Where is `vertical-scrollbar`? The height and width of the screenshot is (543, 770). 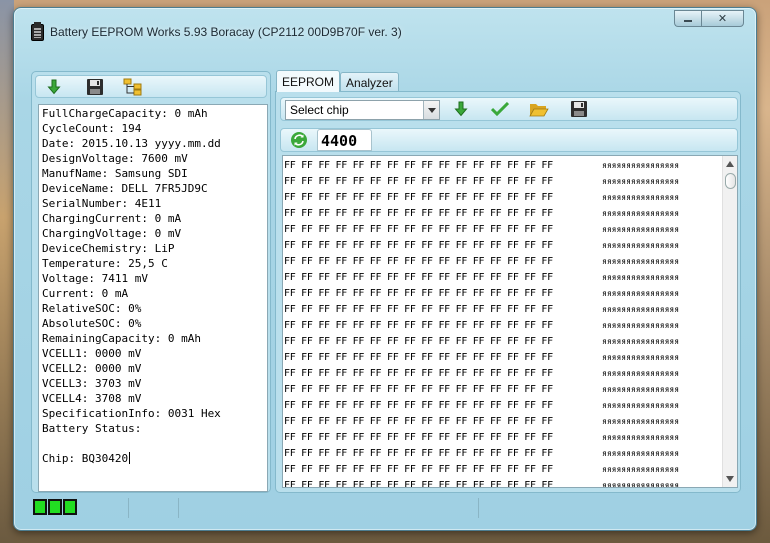
vertical-scrollbar is located at coordinates (729, 321).